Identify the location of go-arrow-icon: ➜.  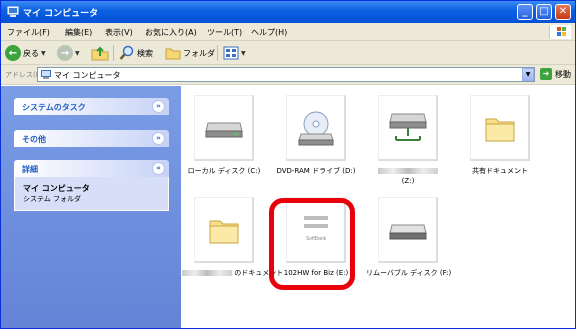
(546, 74).